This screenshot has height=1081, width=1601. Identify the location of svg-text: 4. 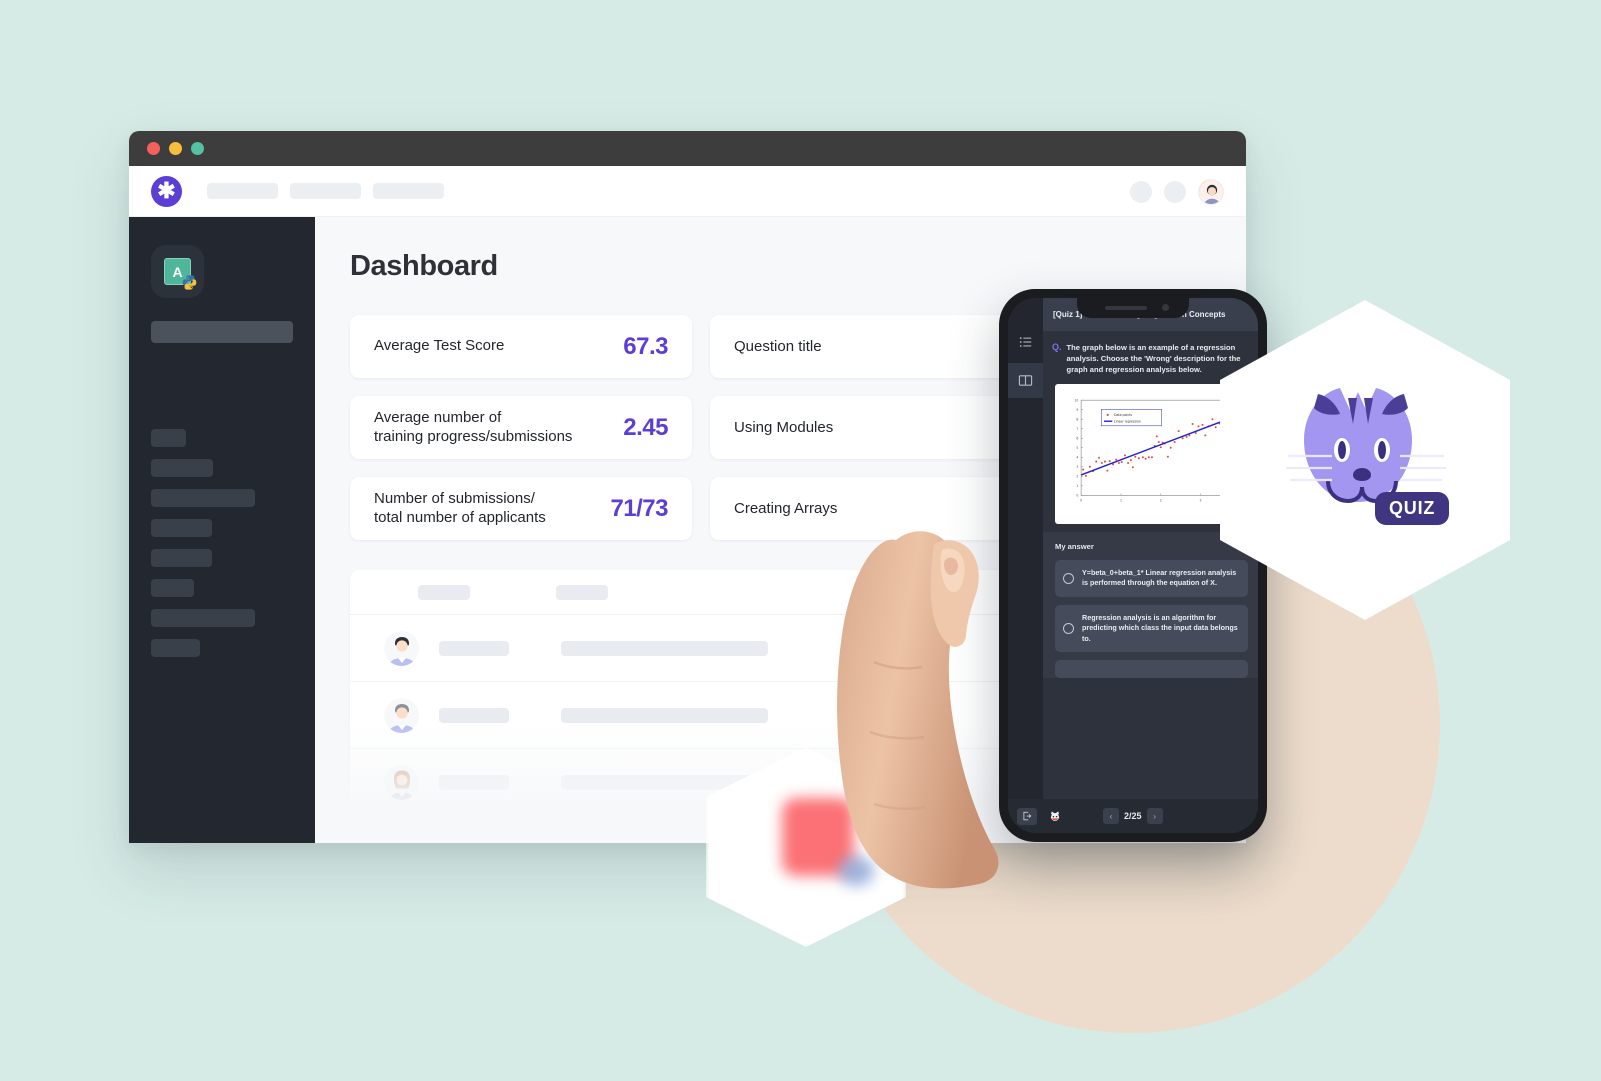
(1077, 457).